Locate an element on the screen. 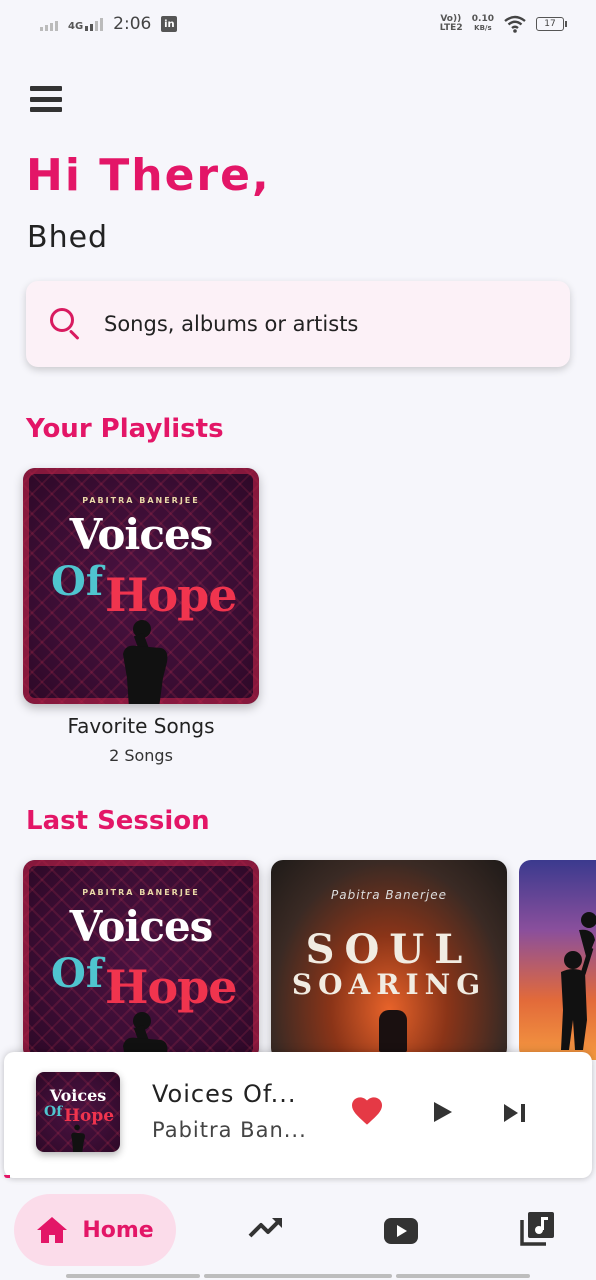 This screenshot has height=1280, width=596. speed-unit: KB/s is located at coordinates (483, 28).